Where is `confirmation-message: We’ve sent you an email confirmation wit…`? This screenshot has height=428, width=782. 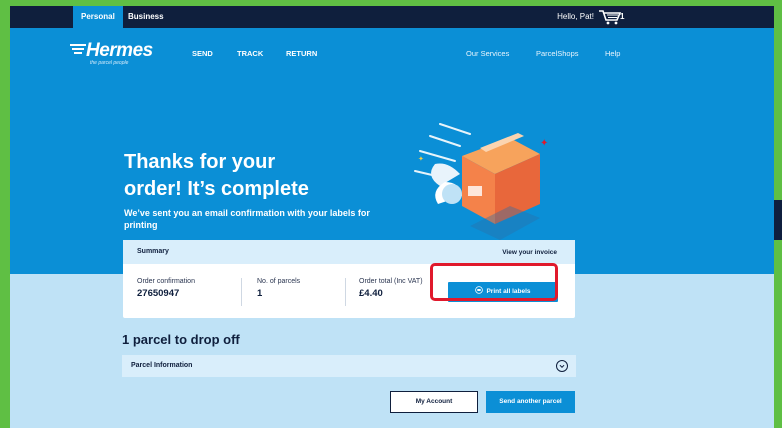
confirmation-message: We’ve sent you an email confirmation wit… is located at coordinates (247, 219).